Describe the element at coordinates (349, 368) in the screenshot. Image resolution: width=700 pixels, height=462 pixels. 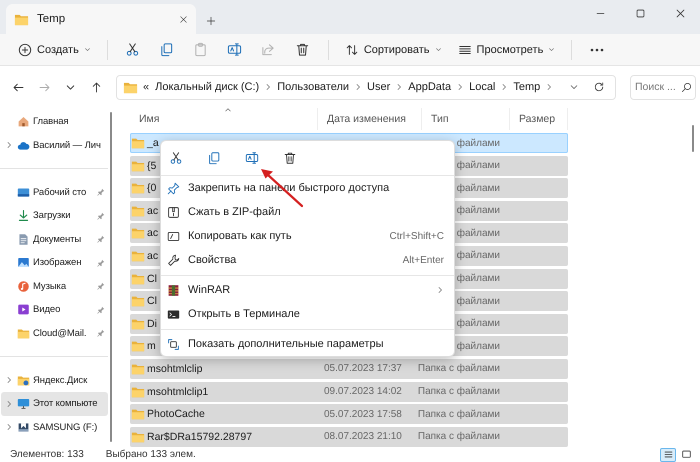
I see `file-row: msohtmlclip 05.07.2023 17:37 Папка с файлами` at that location.